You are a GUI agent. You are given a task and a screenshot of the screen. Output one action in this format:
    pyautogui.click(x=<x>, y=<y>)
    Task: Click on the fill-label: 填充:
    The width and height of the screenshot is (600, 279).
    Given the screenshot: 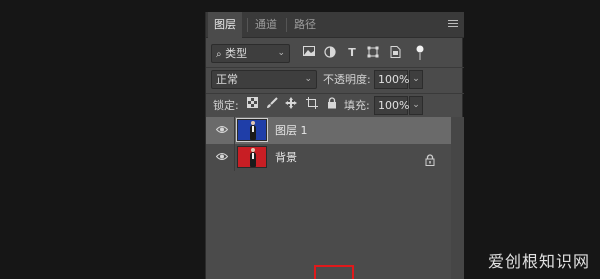 What is the action you would take?
    pyautogui.click(x=357, y=105)
    